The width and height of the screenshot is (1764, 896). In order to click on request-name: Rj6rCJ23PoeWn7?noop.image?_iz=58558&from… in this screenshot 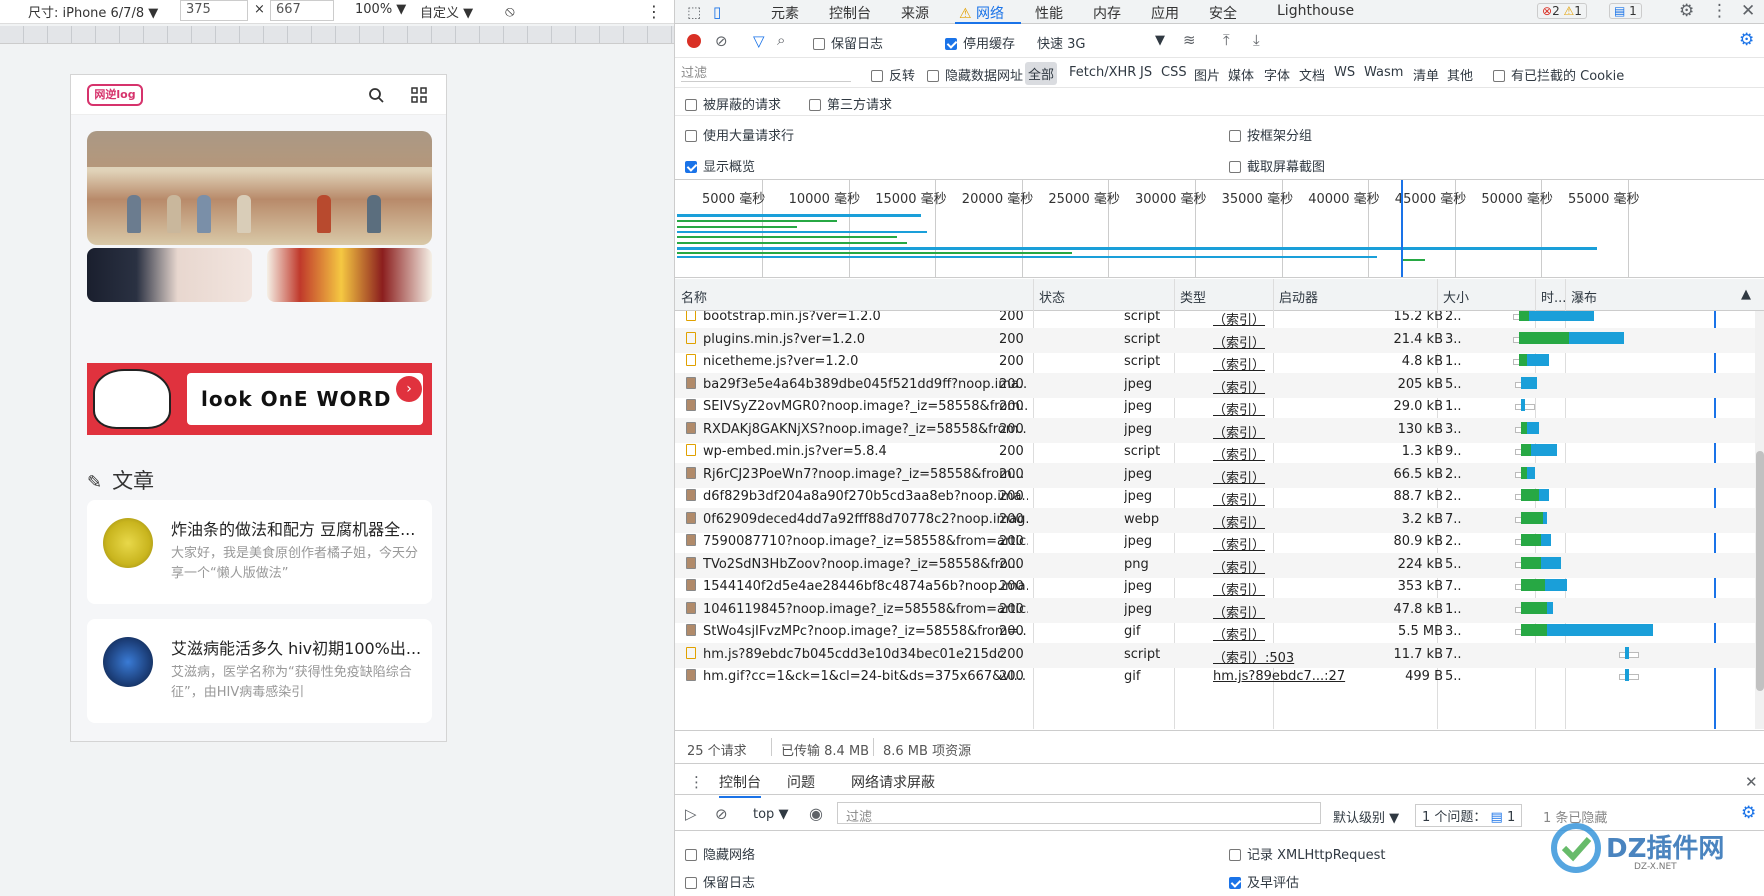, I will do `click(865, 474)`.